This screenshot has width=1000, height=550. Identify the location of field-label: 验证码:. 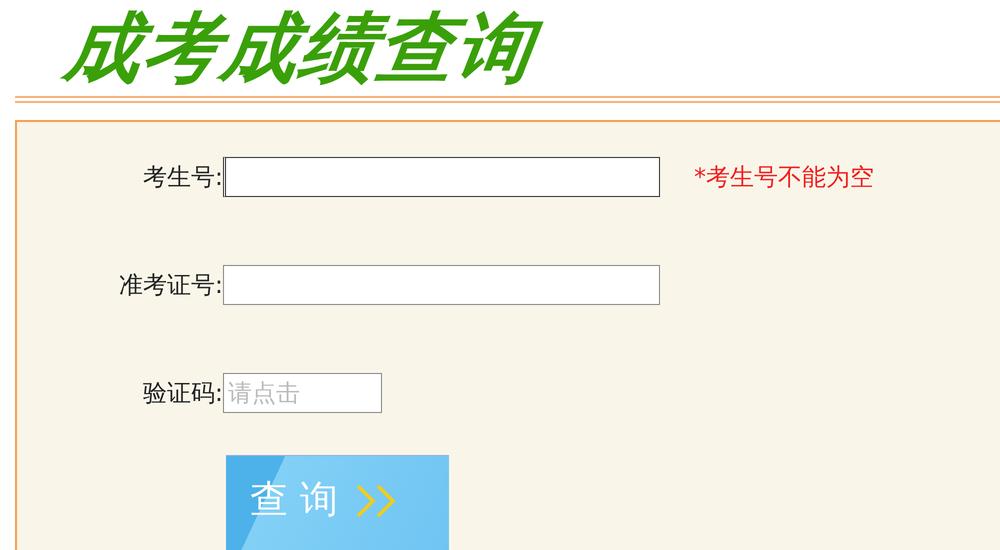
(182, 393).